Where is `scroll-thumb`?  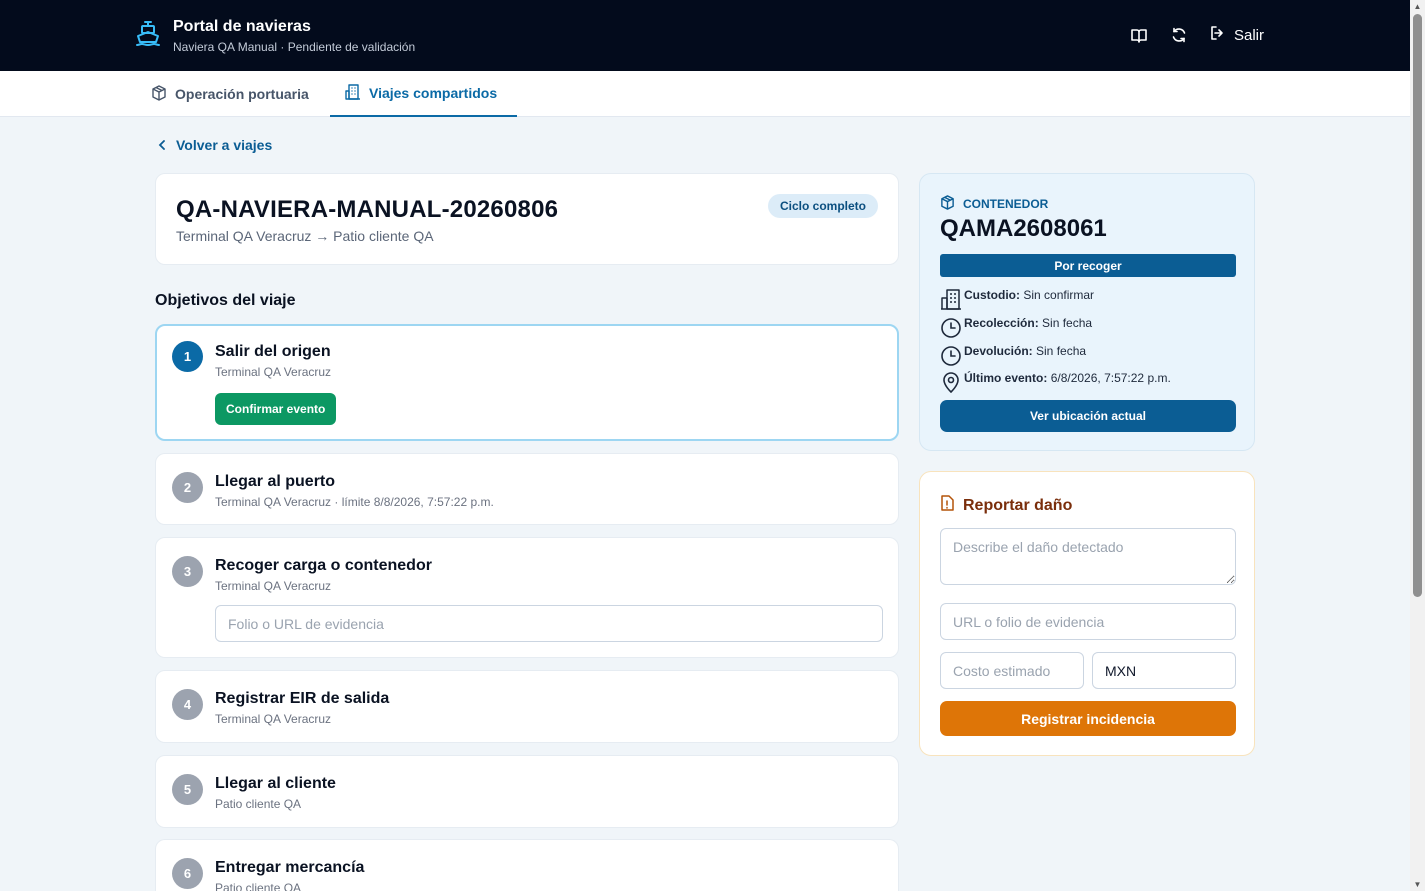 scroll-thumb is located at coordinates (1417, 305).